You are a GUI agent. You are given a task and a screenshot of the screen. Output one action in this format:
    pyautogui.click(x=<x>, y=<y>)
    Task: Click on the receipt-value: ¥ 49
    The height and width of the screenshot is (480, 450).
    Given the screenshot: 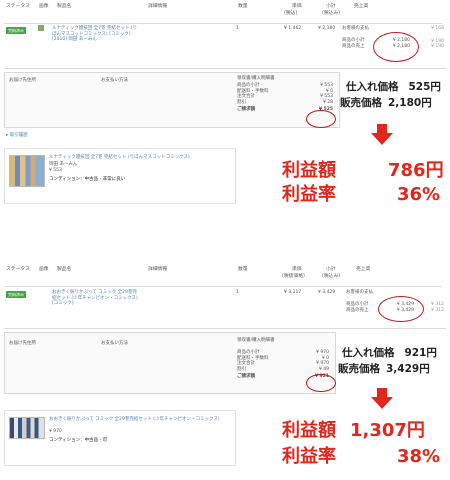 What is the action you would take?
    pyautogui.click(x=323, y=369)
    